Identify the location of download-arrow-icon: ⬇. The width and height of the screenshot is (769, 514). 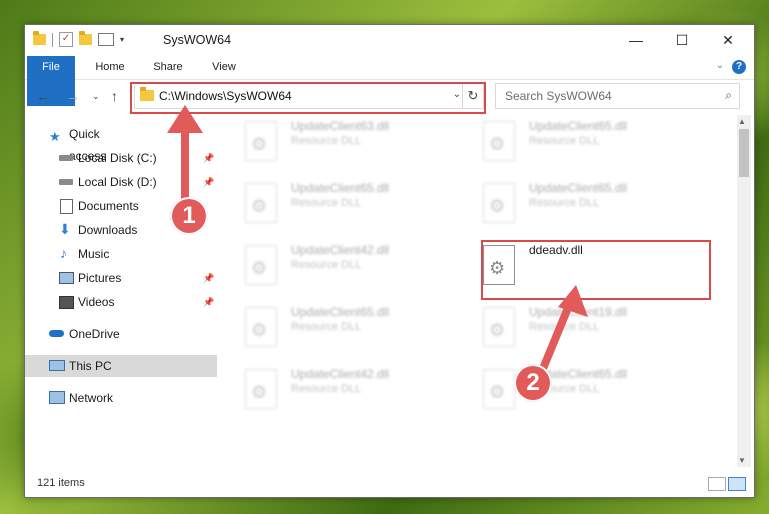
(65, 229).